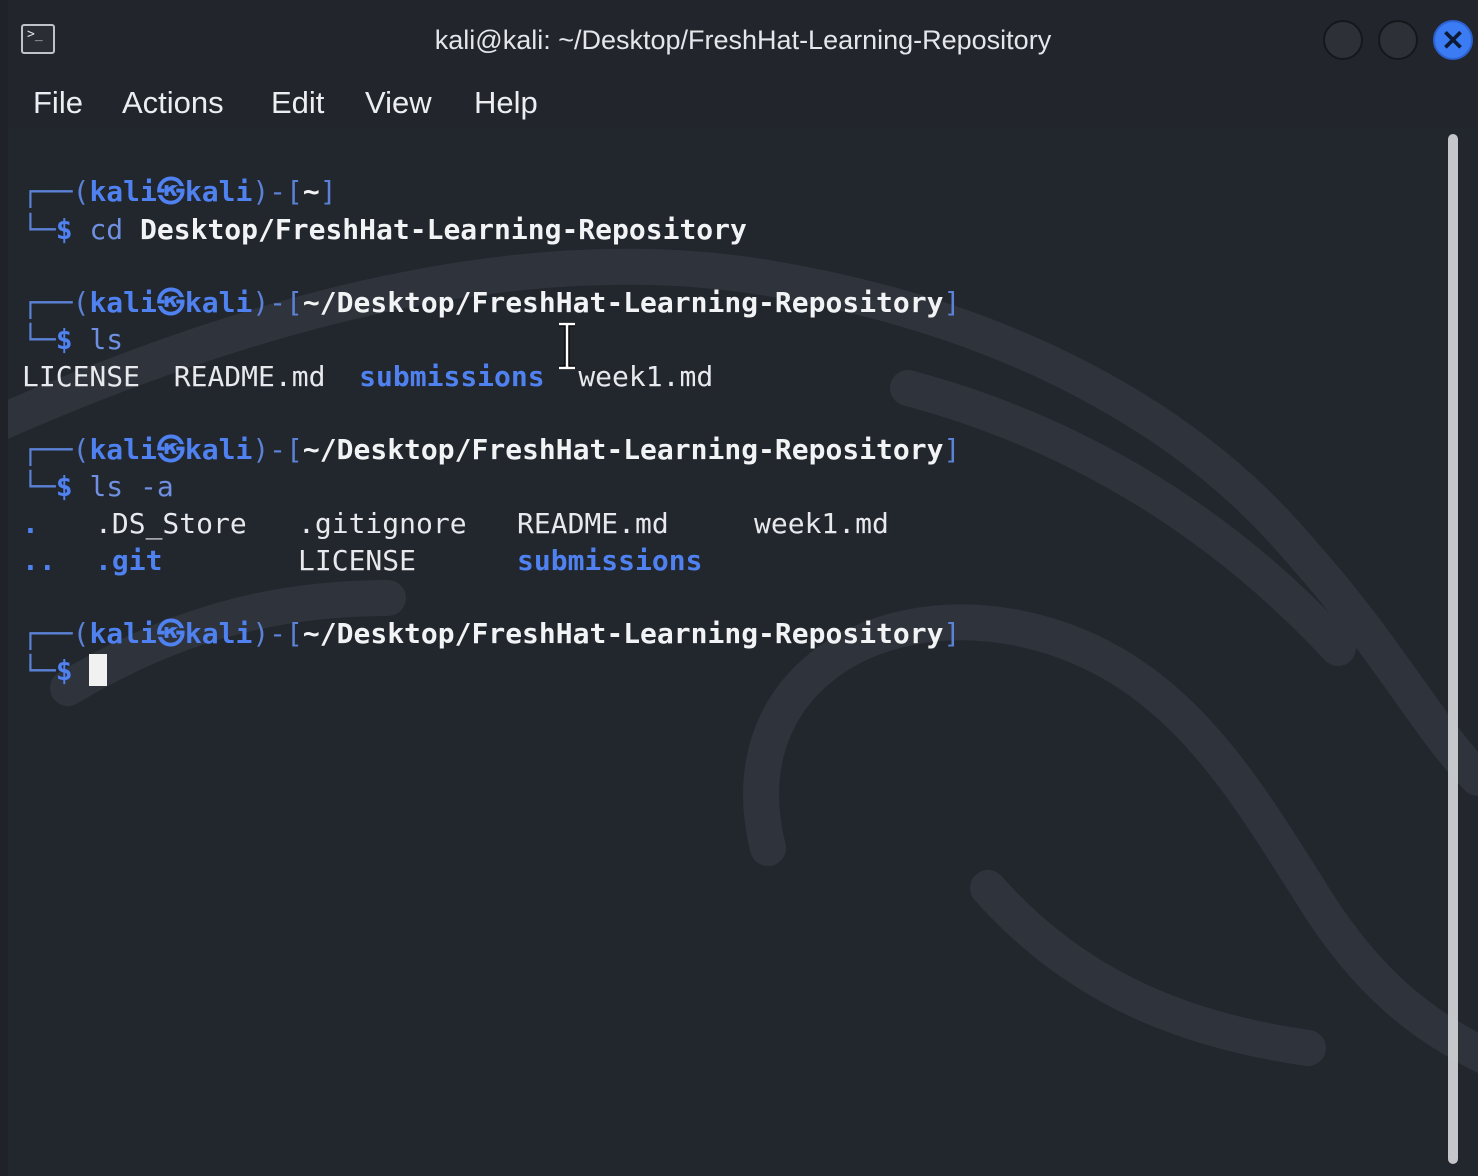 This screenshot has height=1176, width=1478. What do you see at coordinates (311, 191) in the screenshot?
I see `cwd-text: ~` at bounding box center [311, 191].